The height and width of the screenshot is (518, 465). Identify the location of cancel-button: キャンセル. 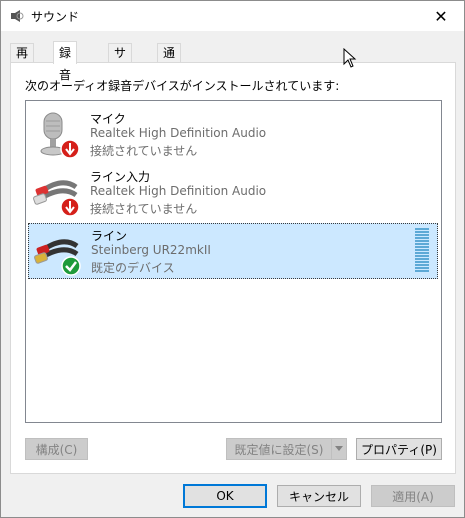
(319, 496).